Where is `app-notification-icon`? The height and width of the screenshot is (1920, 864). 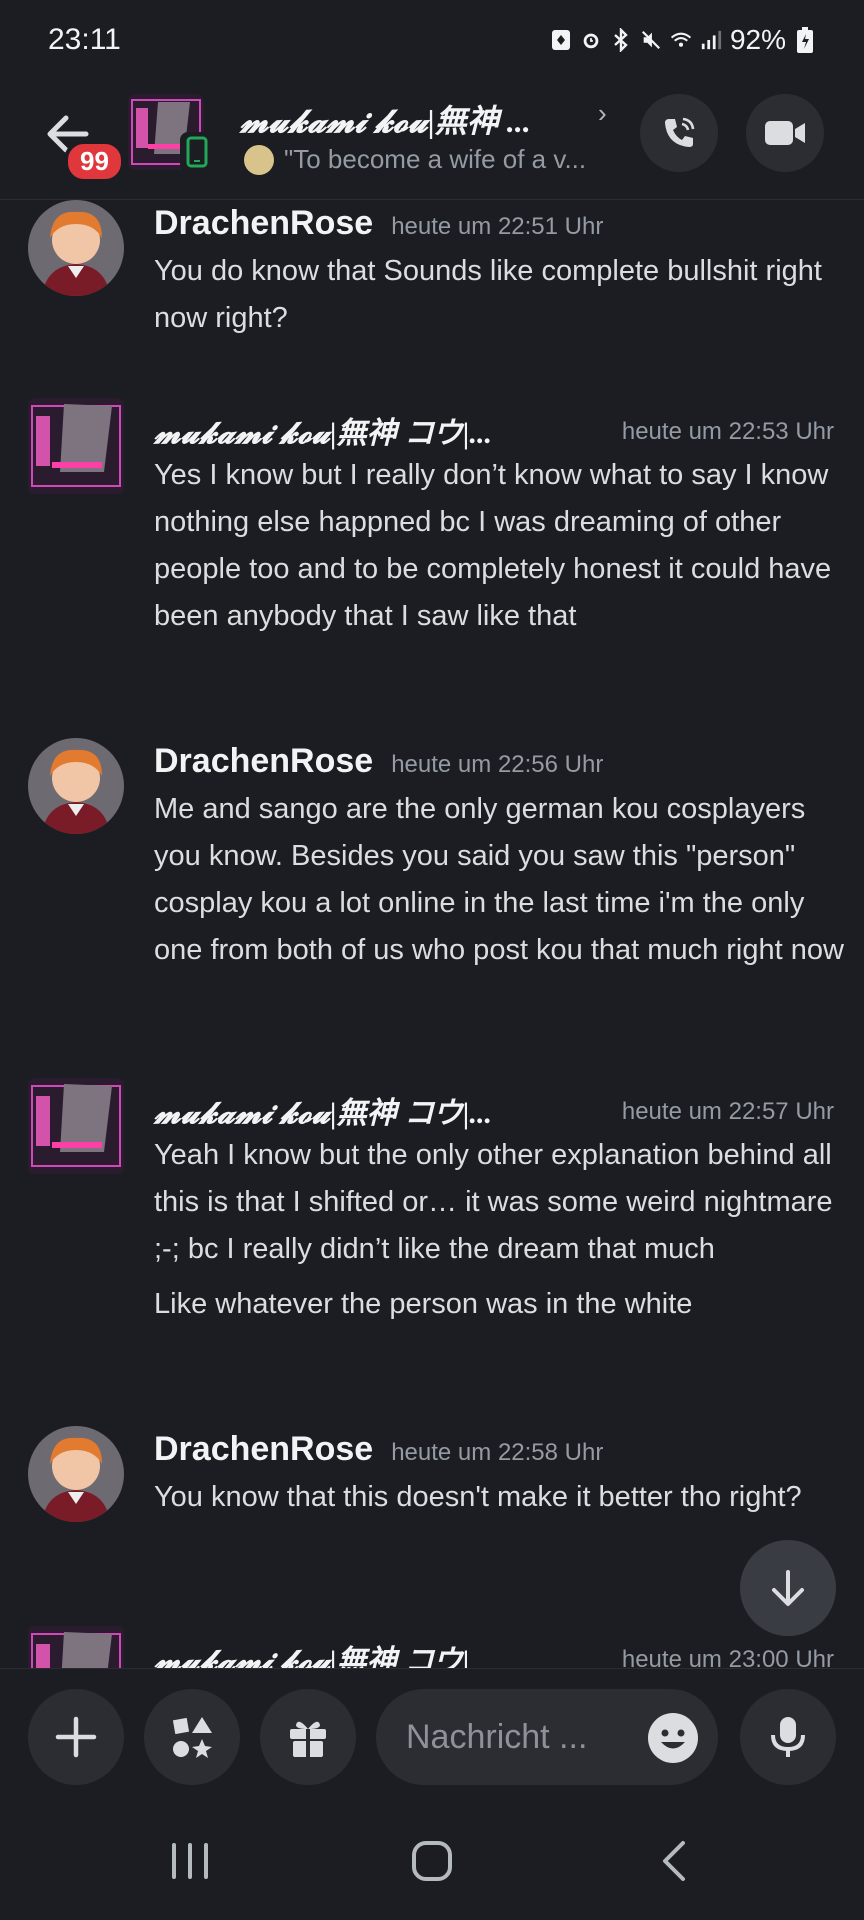
app-notification-icon is located at coordinates (561, 40).